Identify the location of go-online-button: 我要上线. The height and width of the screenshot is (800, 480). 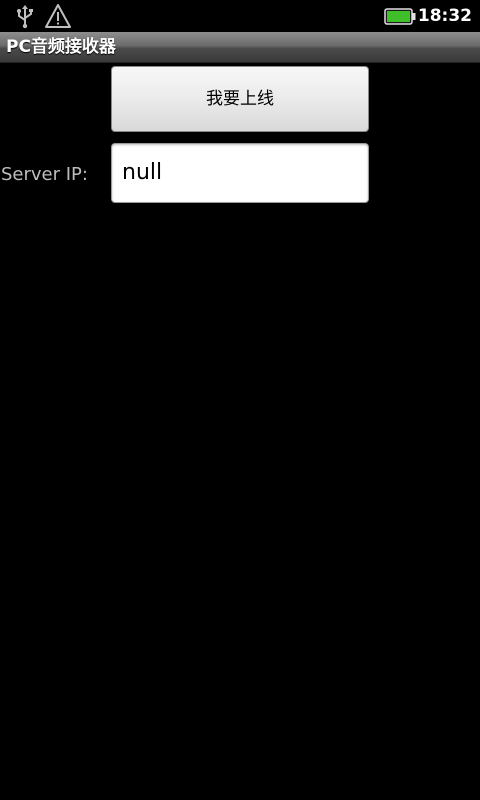
(240, 99).